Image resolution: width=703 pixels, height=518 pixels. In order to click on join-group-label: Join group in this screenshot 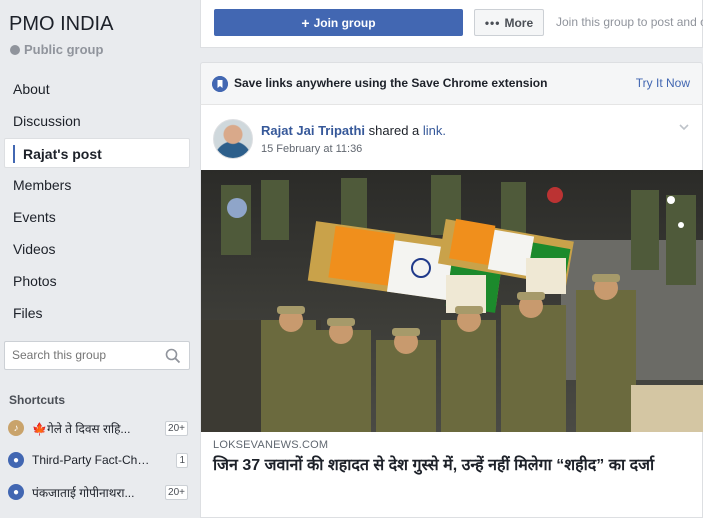, I will do `click(344, 22)`.